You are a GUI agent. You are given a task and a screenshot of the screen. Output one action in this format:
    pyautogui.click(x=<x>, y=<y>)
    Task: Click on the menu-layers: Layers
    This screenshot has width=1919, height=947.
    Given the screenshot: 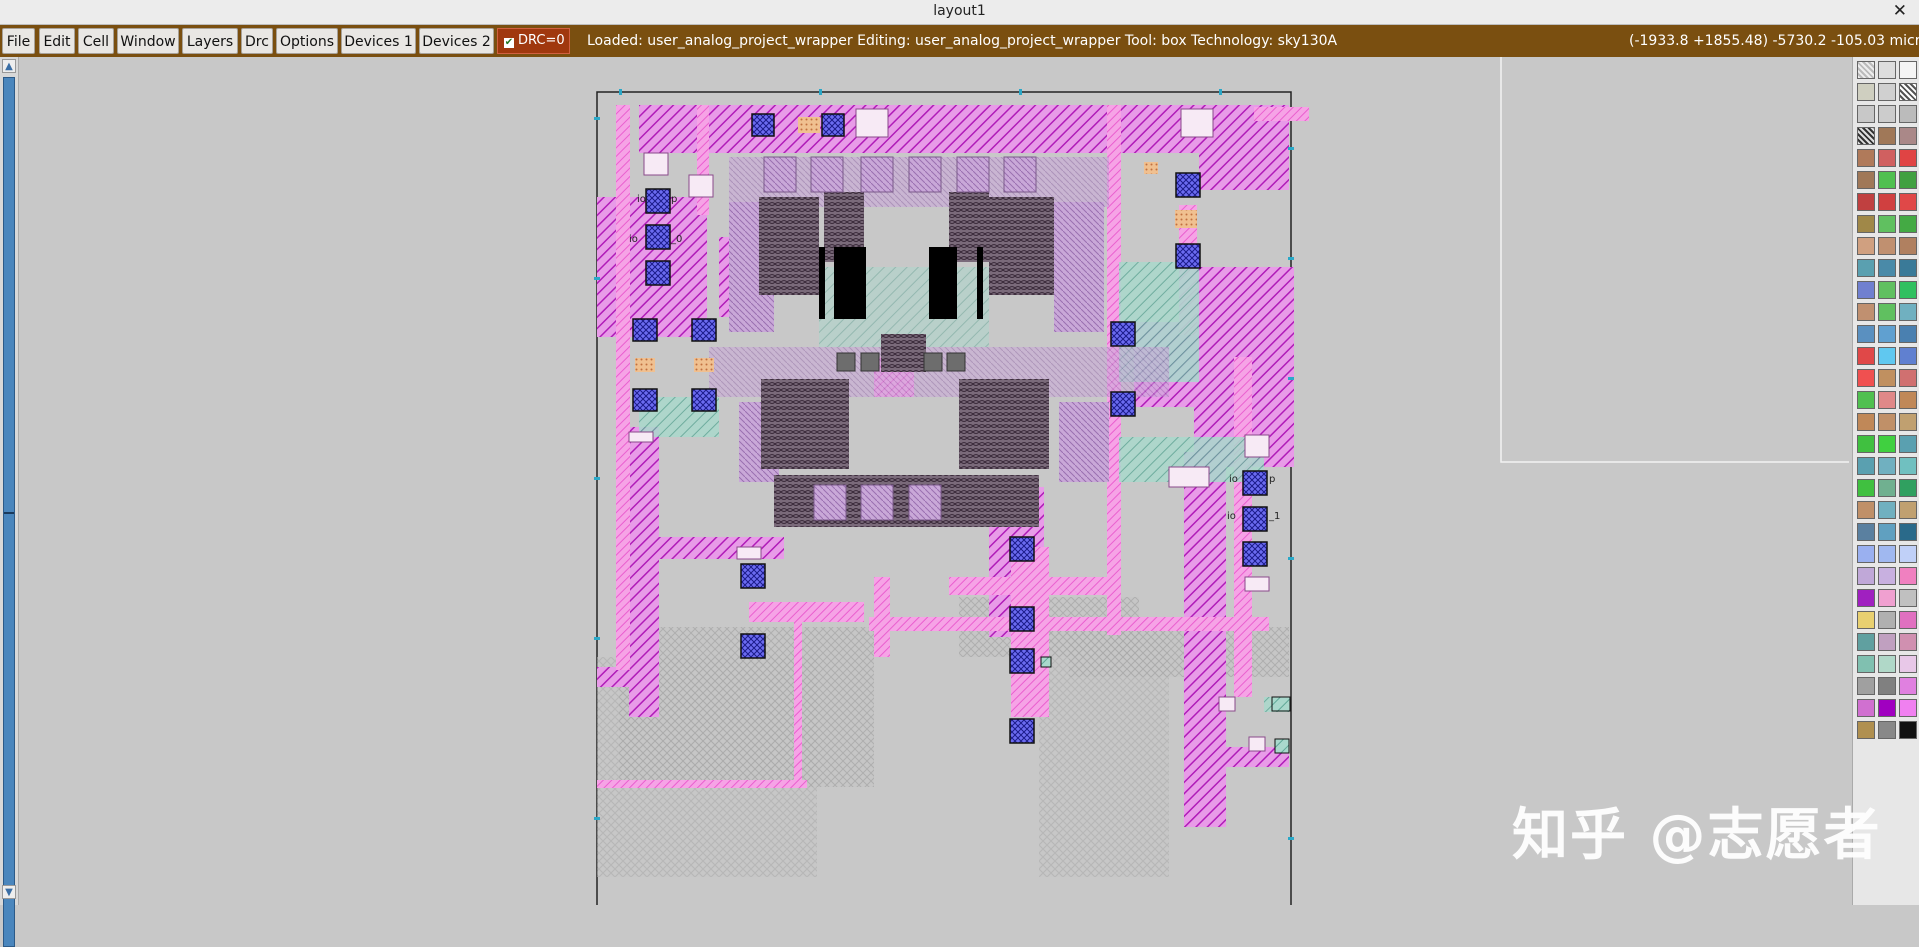 What is the action you would take?
    pyautogui.click(x=210, y=41)
    